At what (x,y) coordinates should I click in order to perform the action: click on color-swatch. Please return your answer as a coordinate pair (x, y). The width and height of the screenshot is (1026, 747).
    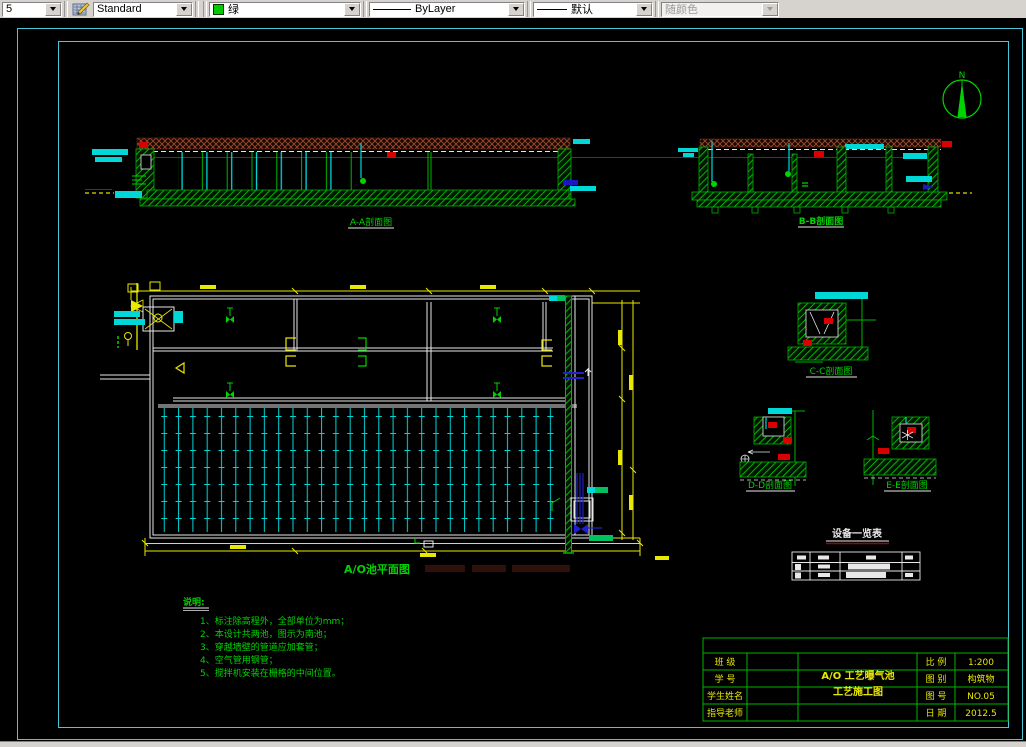
    Looking at the image, I should click on (218, 9).